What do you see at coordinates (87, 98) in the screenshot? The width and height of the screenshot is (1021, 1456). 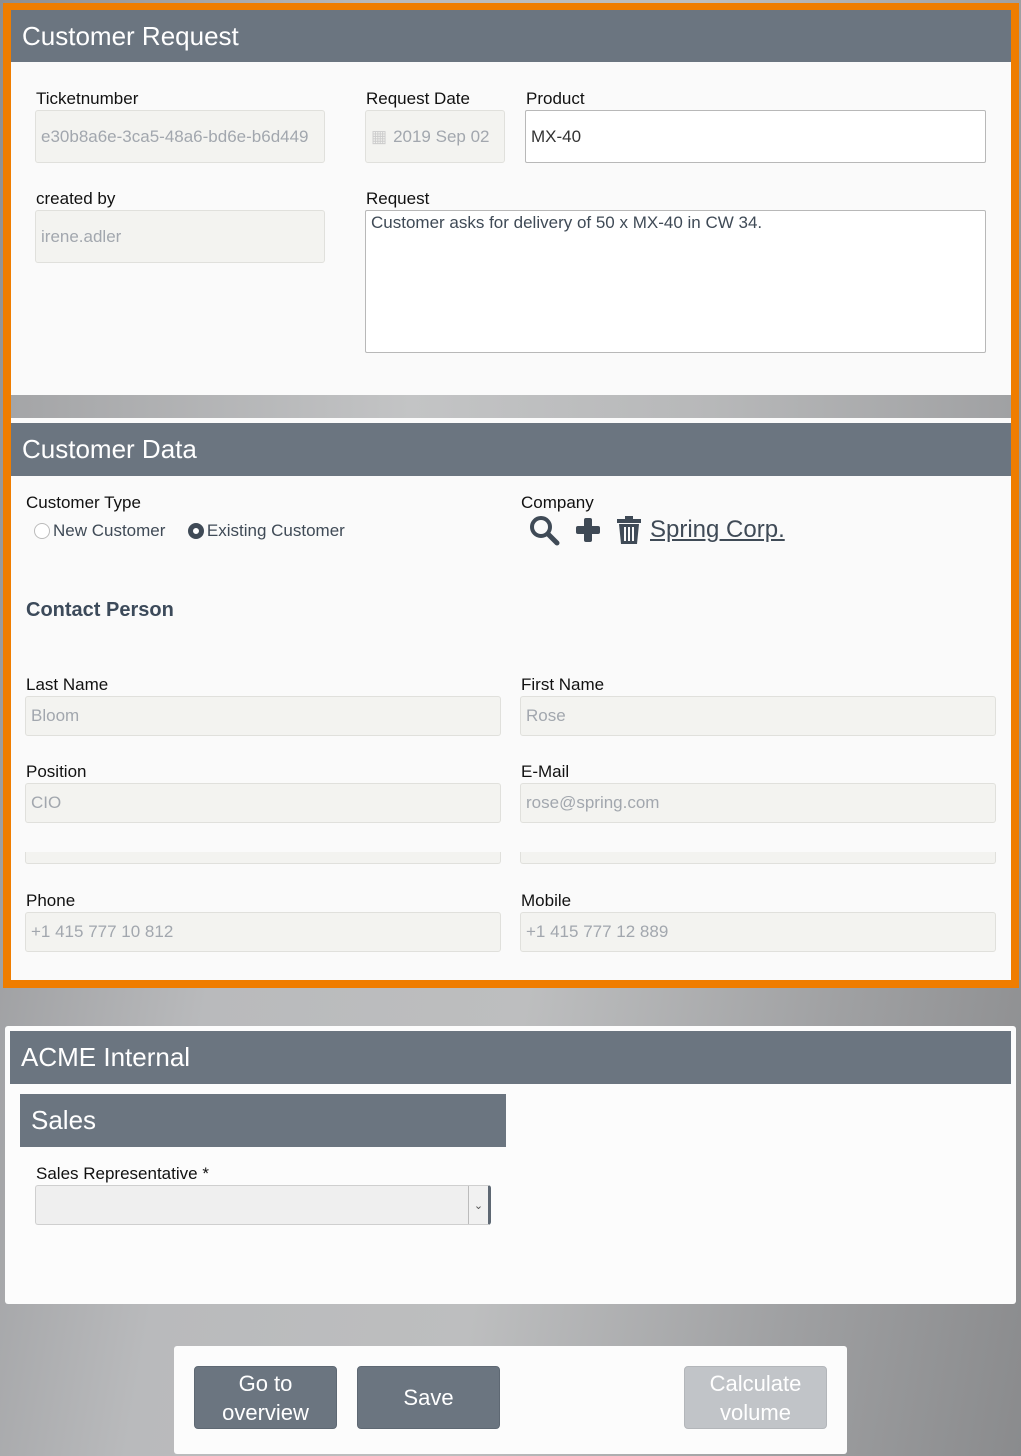 I see `ticket-label: Ticketnumber` at bounding box center [87, 98].